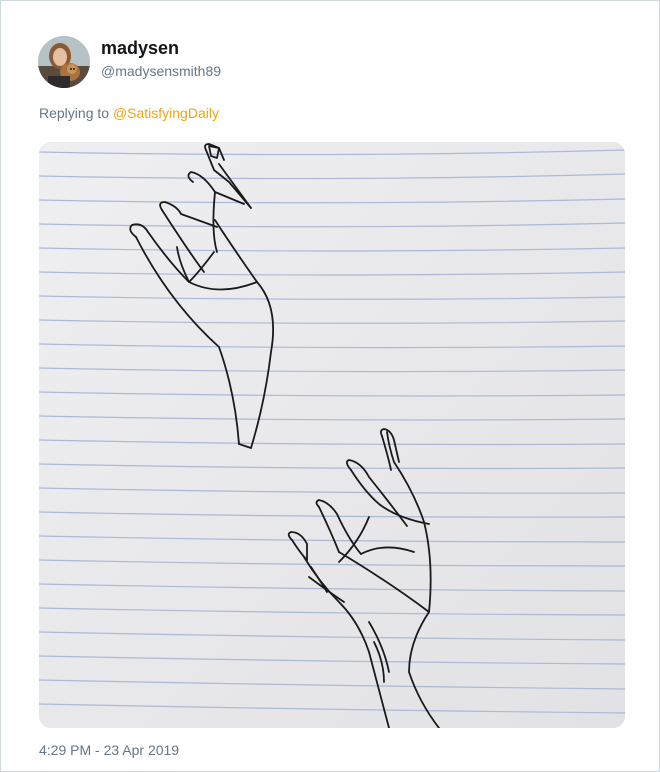 Image resolution: width=660 pixels, height=772 pixels. I want to click on display-name: madysen, so click(140, 48).